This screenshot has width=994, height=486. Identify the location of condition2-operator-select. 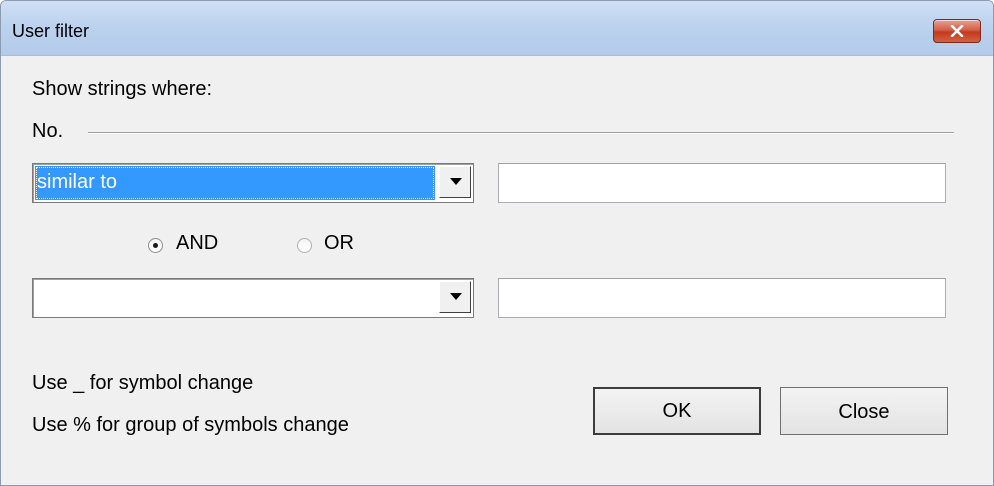
(253, 298).